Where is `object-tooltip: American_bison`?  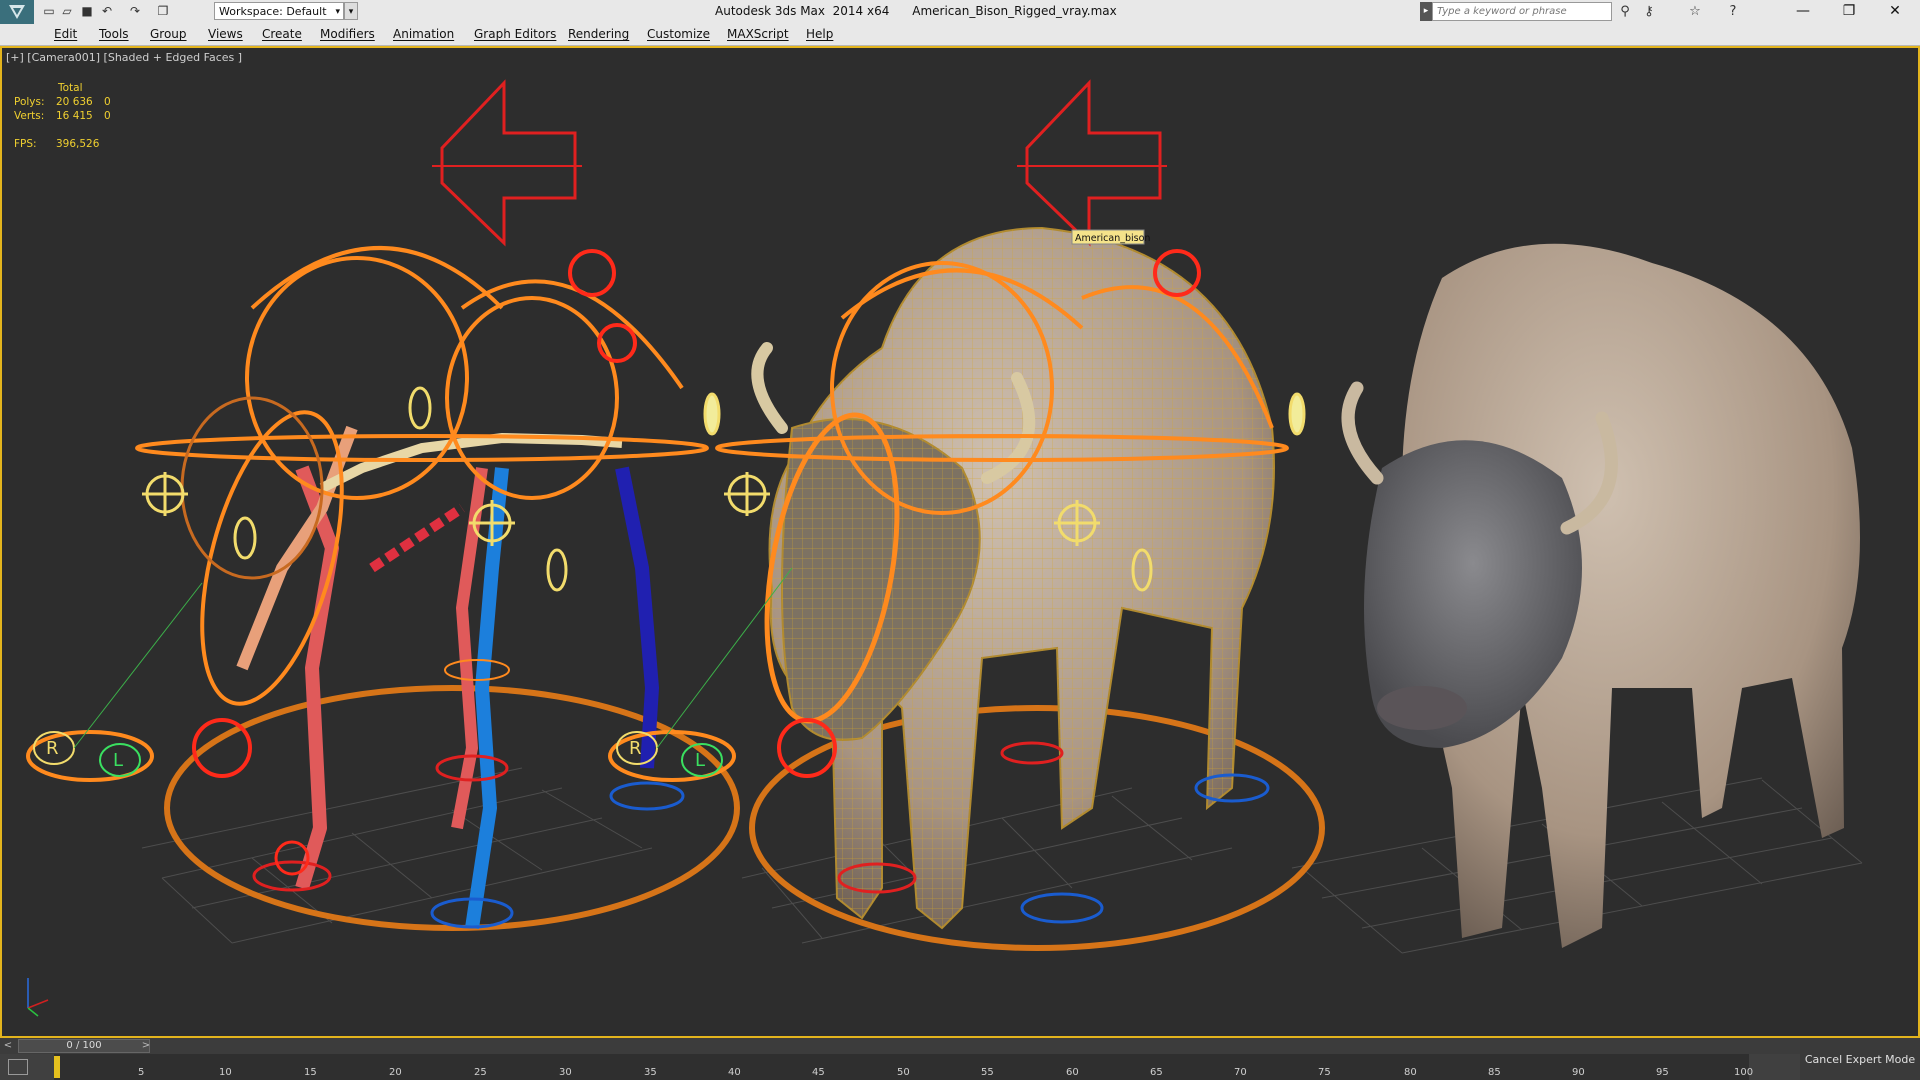
object-tooltip: American_bison is located at coordinates (1112, 238).